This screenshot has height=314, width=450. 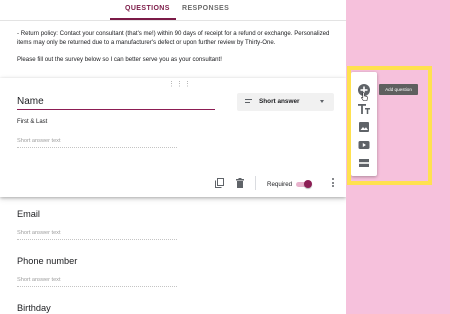 What do you see at coordinates (279, 101) in the screenshot?
I see `question-type-label: Short answer` at bounding box center [279, 101].